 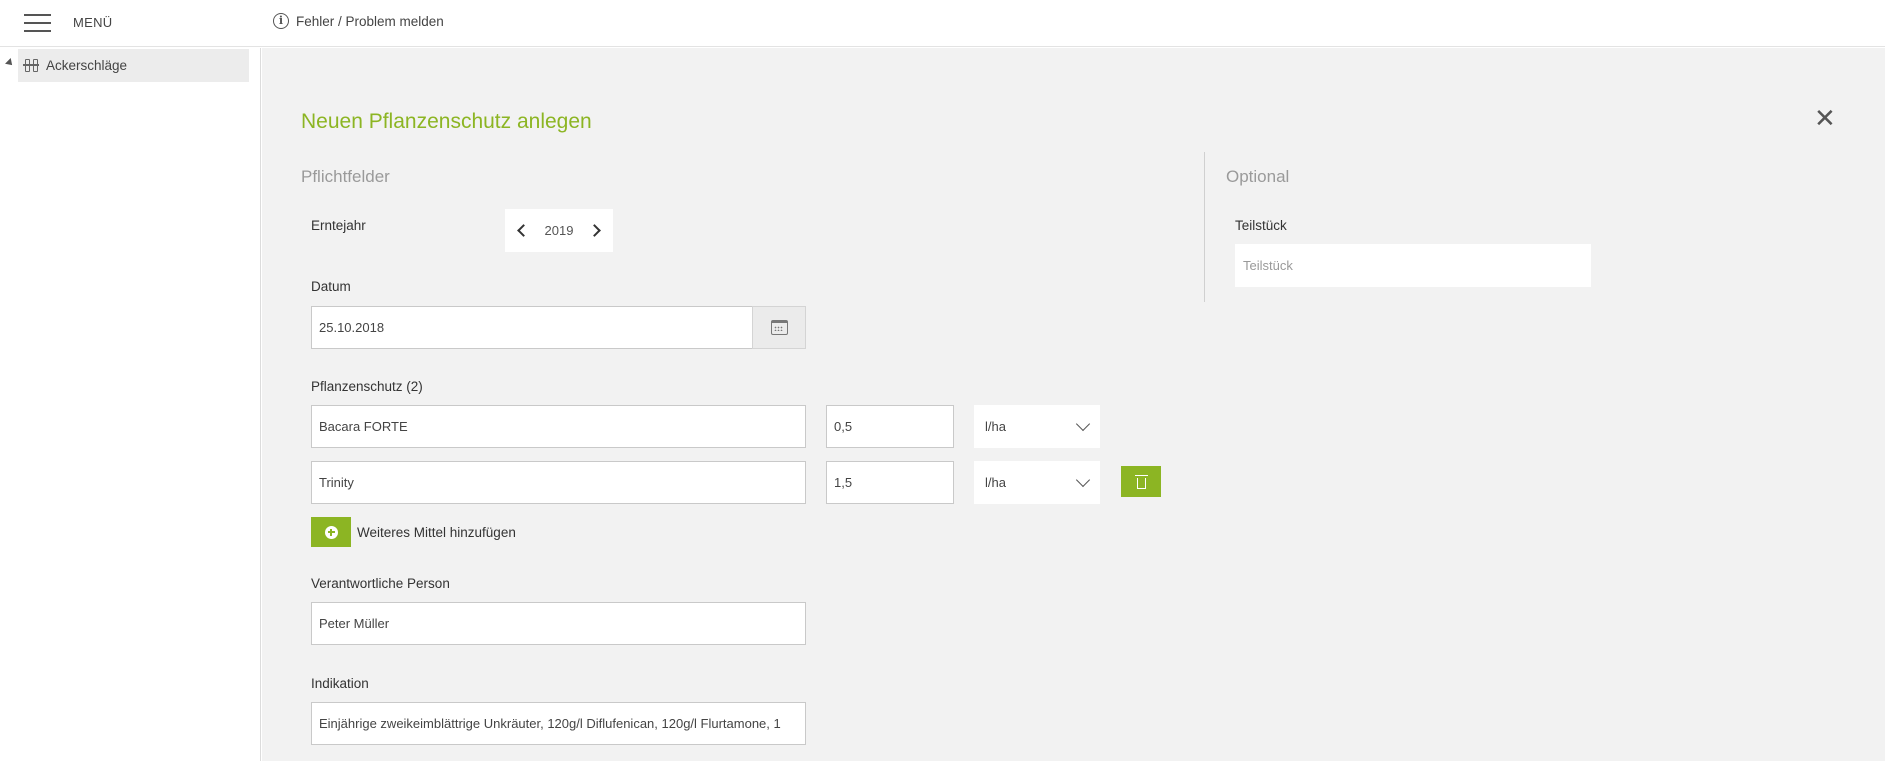 What do you see at coordinates (532, 327) in the screenshot?
I see `date-field: 25.10.2018` at bounding box center [532, 327].